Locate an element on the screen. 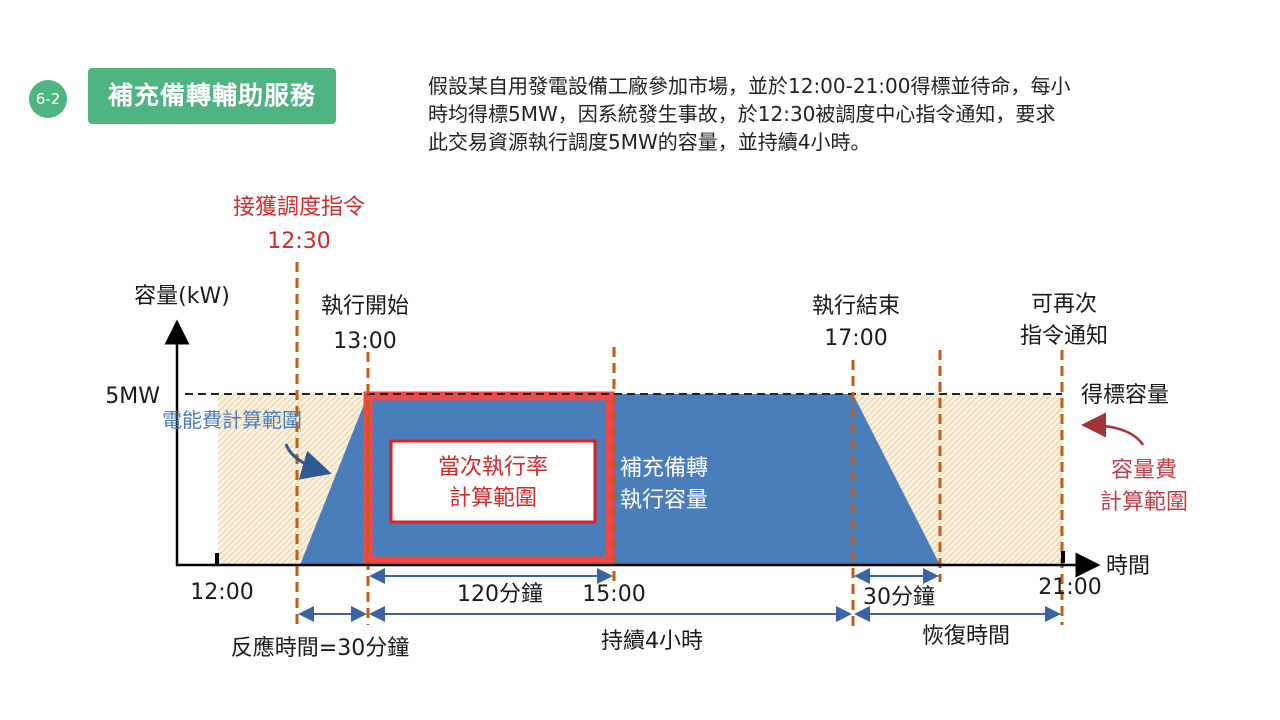 The height and width of the screenshot is (720, 1280). capacity-fee-pointer-arrow is located at coordinates (1113, 429).